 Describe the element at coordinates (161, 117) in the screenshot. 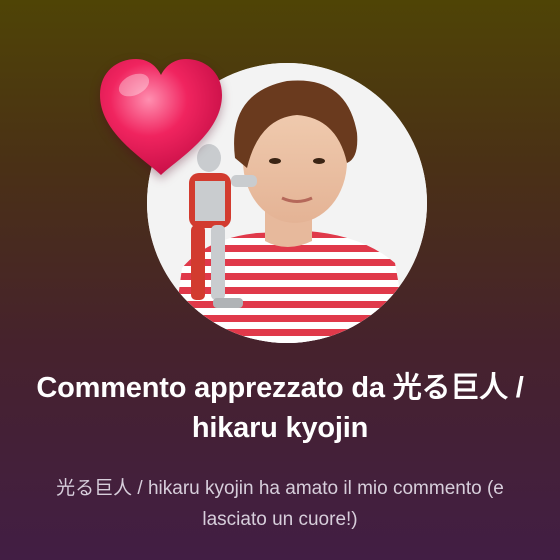

I see `heart-icon` at that location.